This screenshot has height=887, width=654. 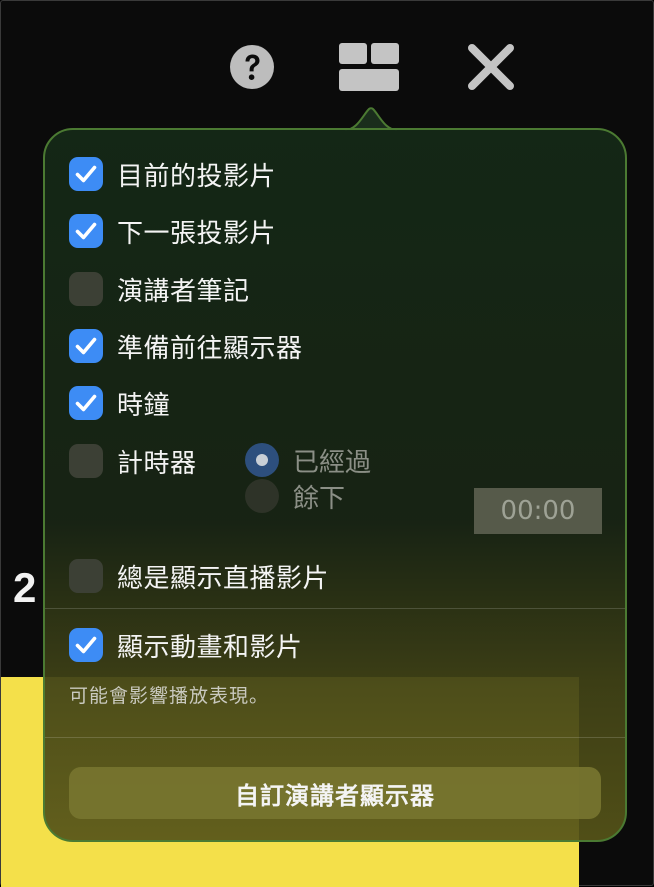 I want to click on next-slide-checkbox, so click(x=86, y=231).